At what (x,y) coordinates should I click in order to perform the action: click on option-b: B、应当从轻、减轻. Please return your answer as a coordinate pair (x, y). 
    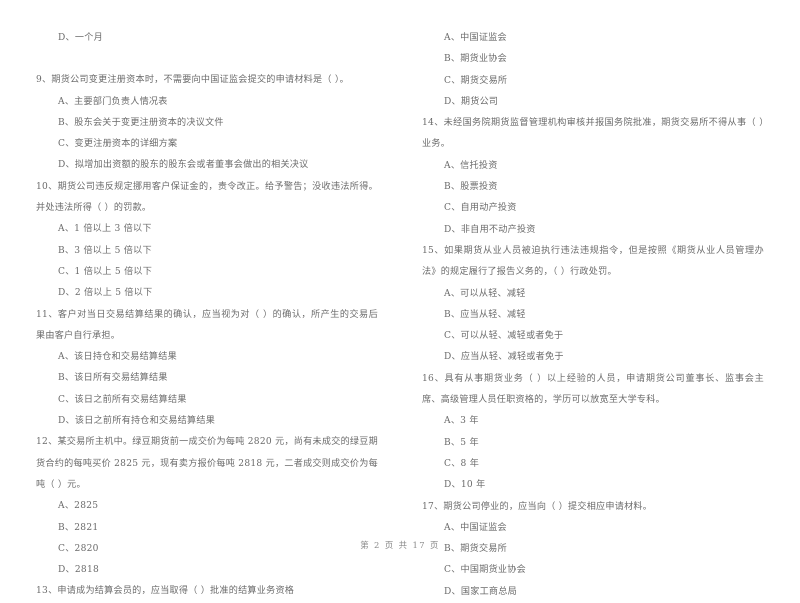
    Looking at the image, I should click on (485, 314).